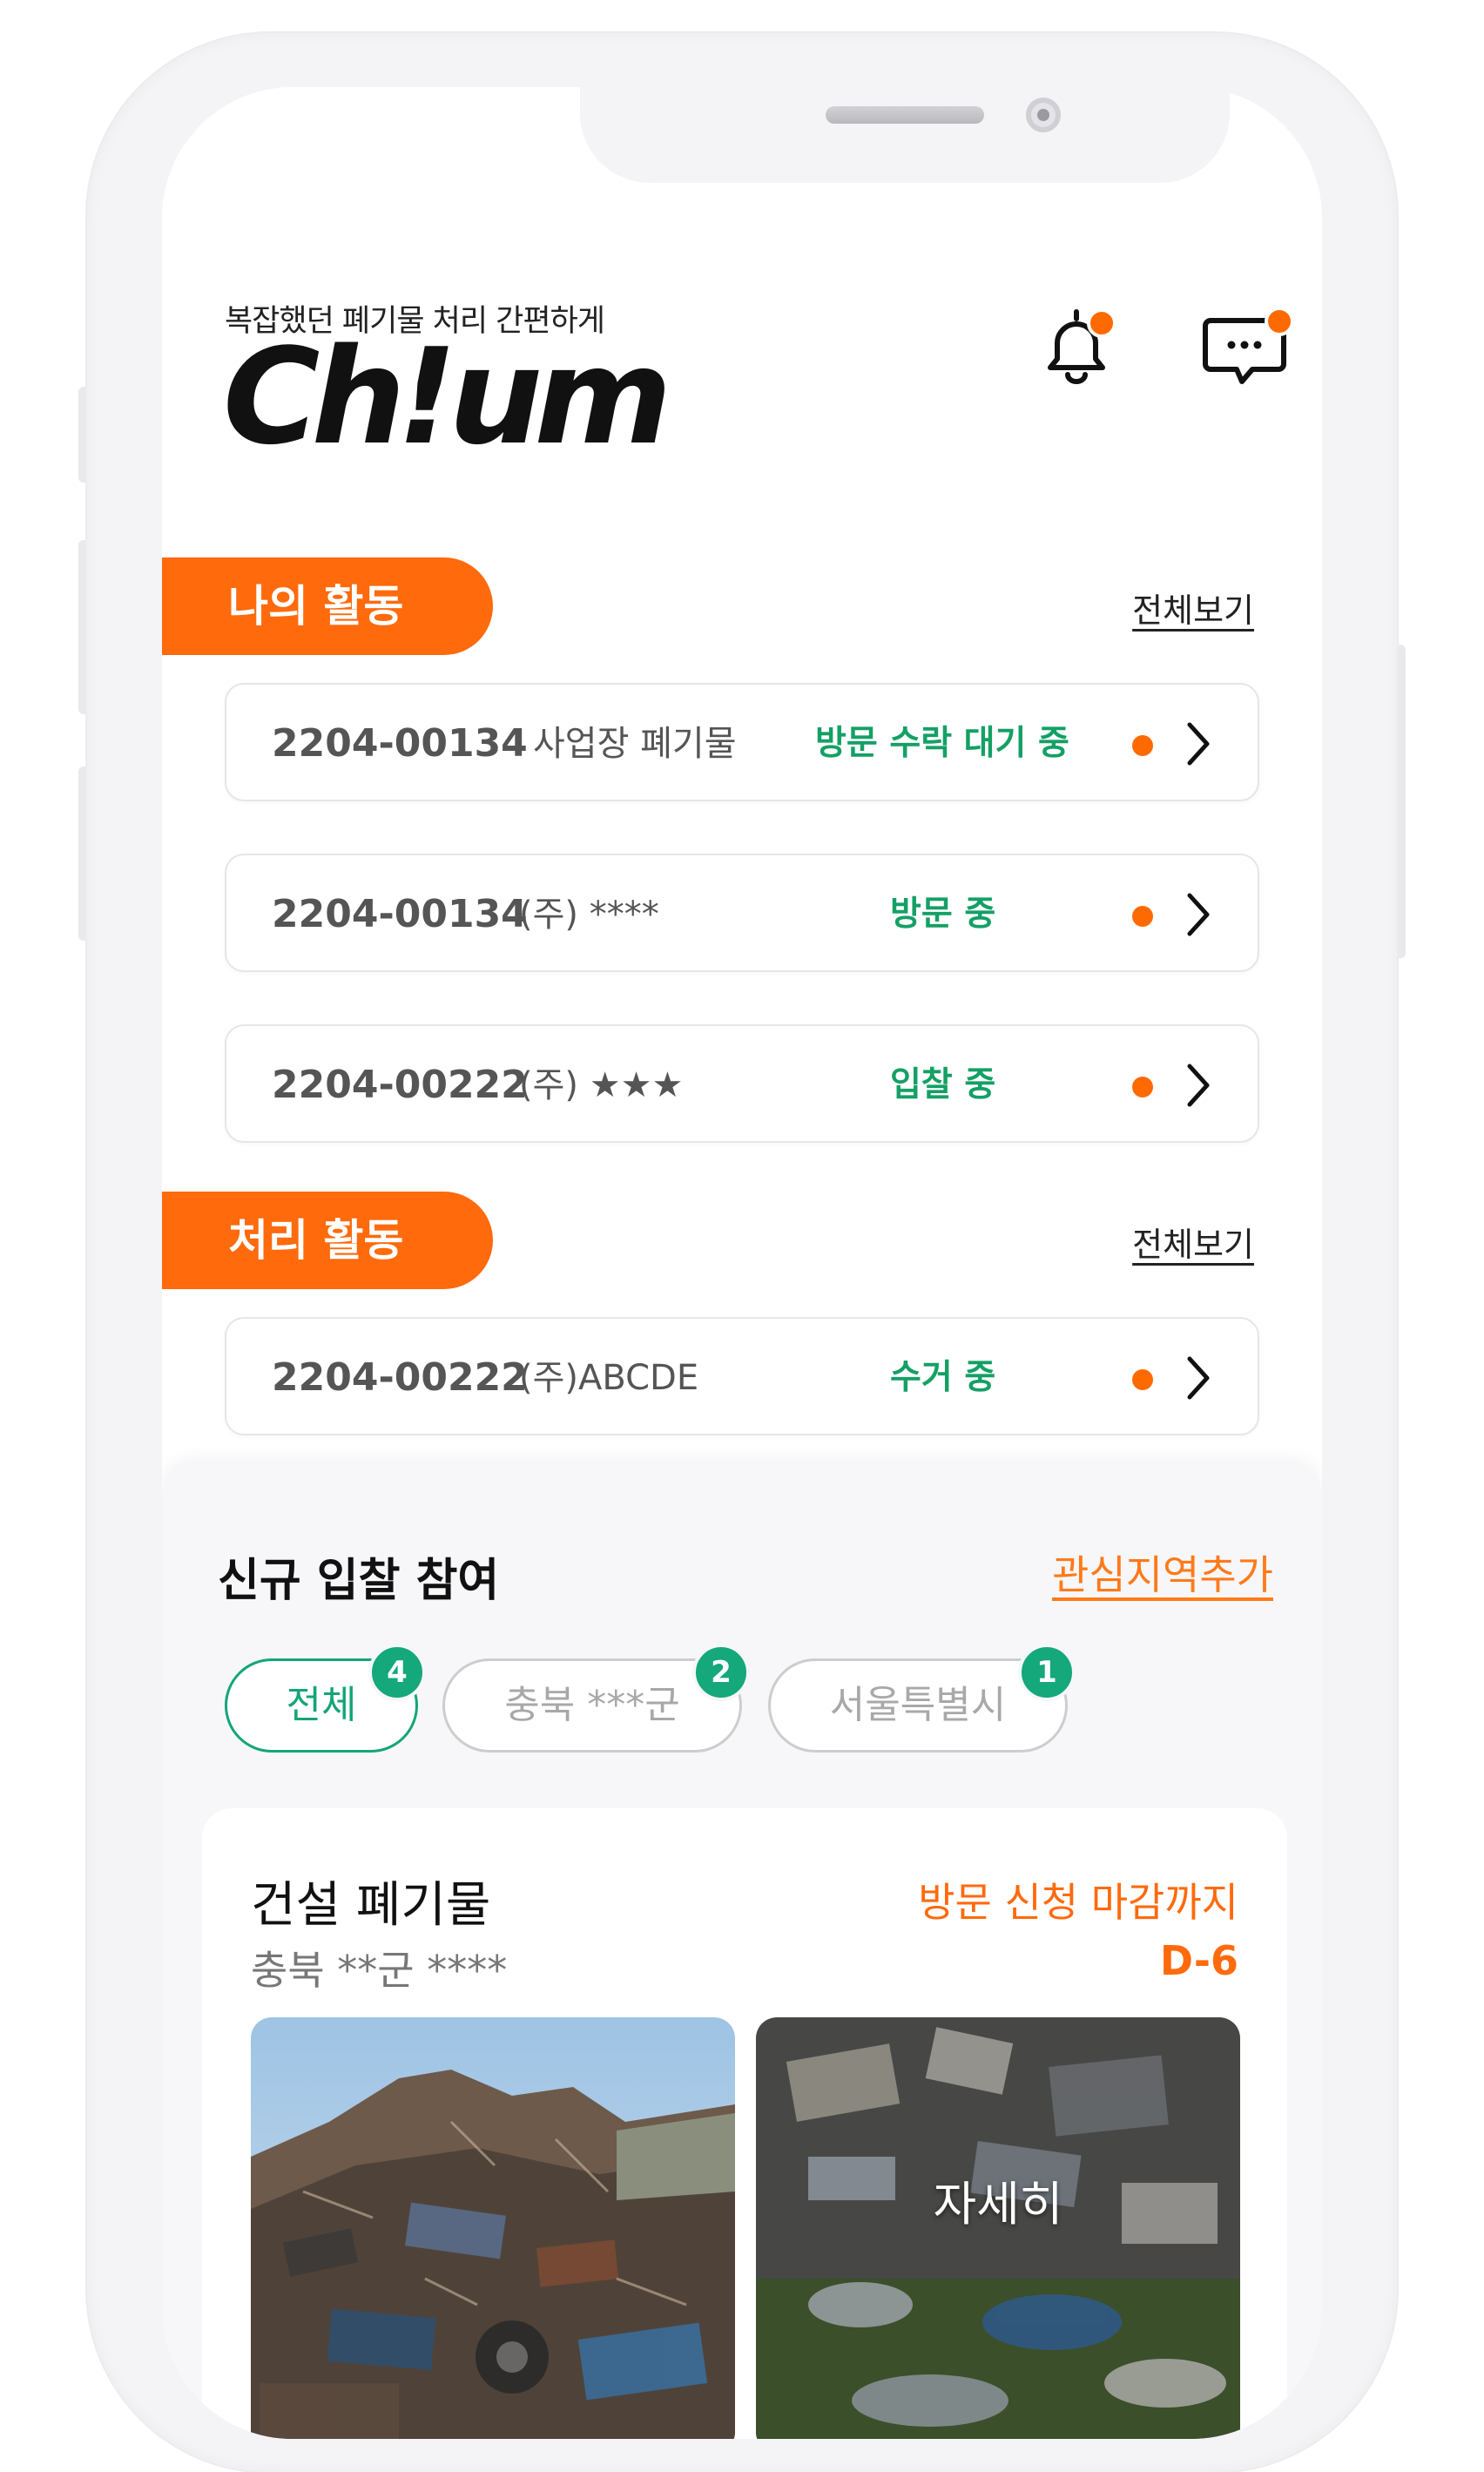 This screenshot has height=2472, width=1484. I want to click on filter-count-badge: 2, so click(721, 1672).